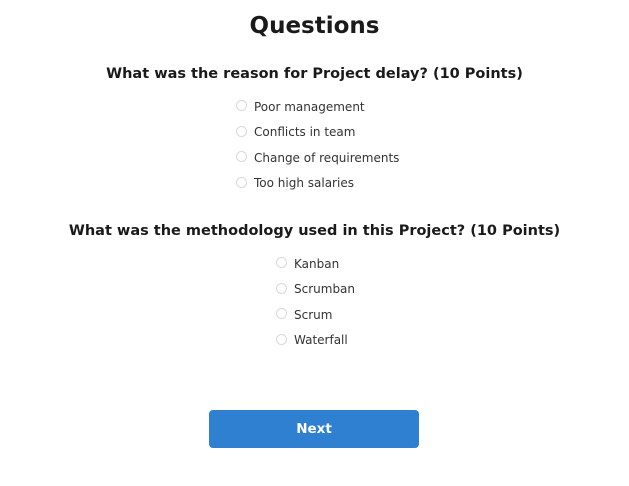  I want to click on question-2-option-2: Scrumban, so click(315, 290).